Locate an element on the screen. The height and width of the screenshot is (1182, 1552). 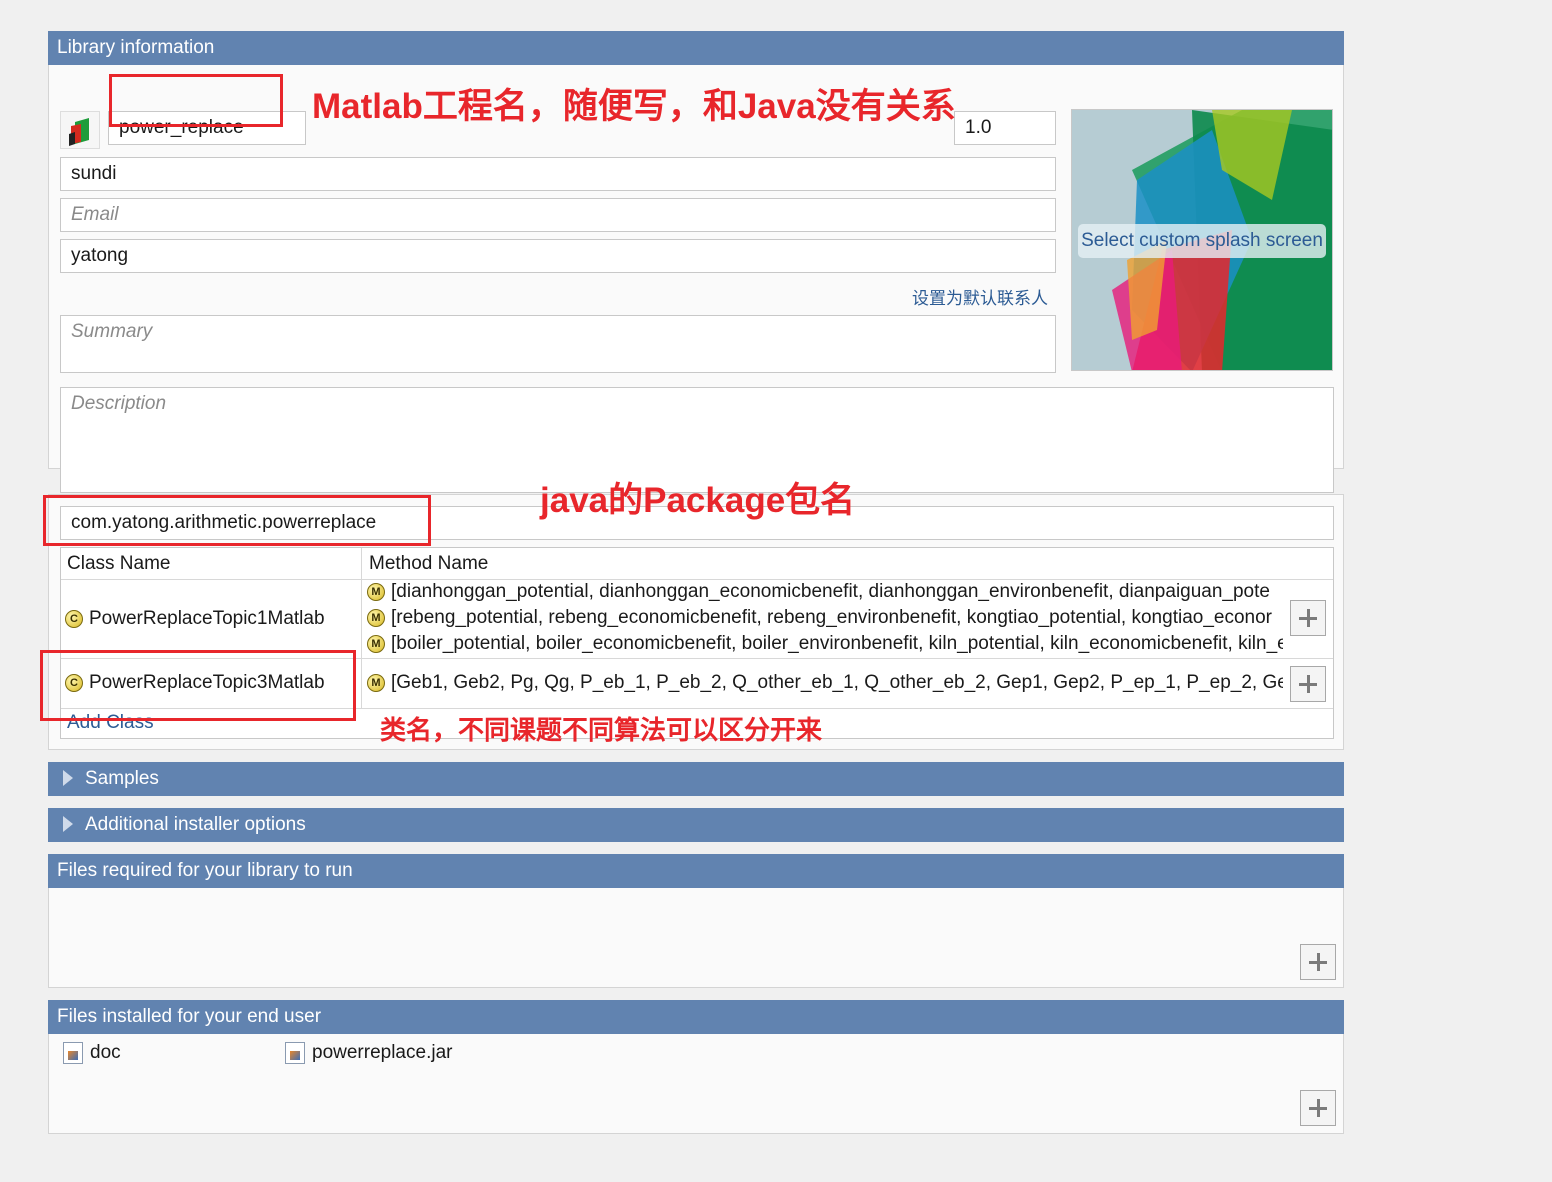
annotation-java-package: java的Package包名 is located at coordinates (698, 500).